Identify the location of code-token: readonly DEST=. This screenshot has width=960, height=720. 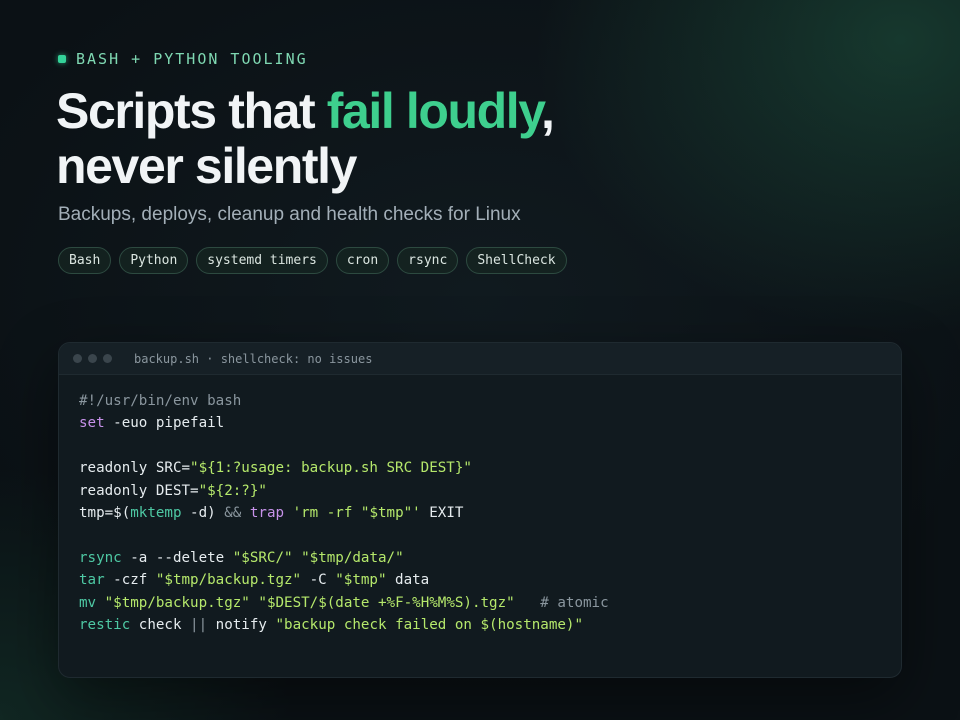
(139, 490).